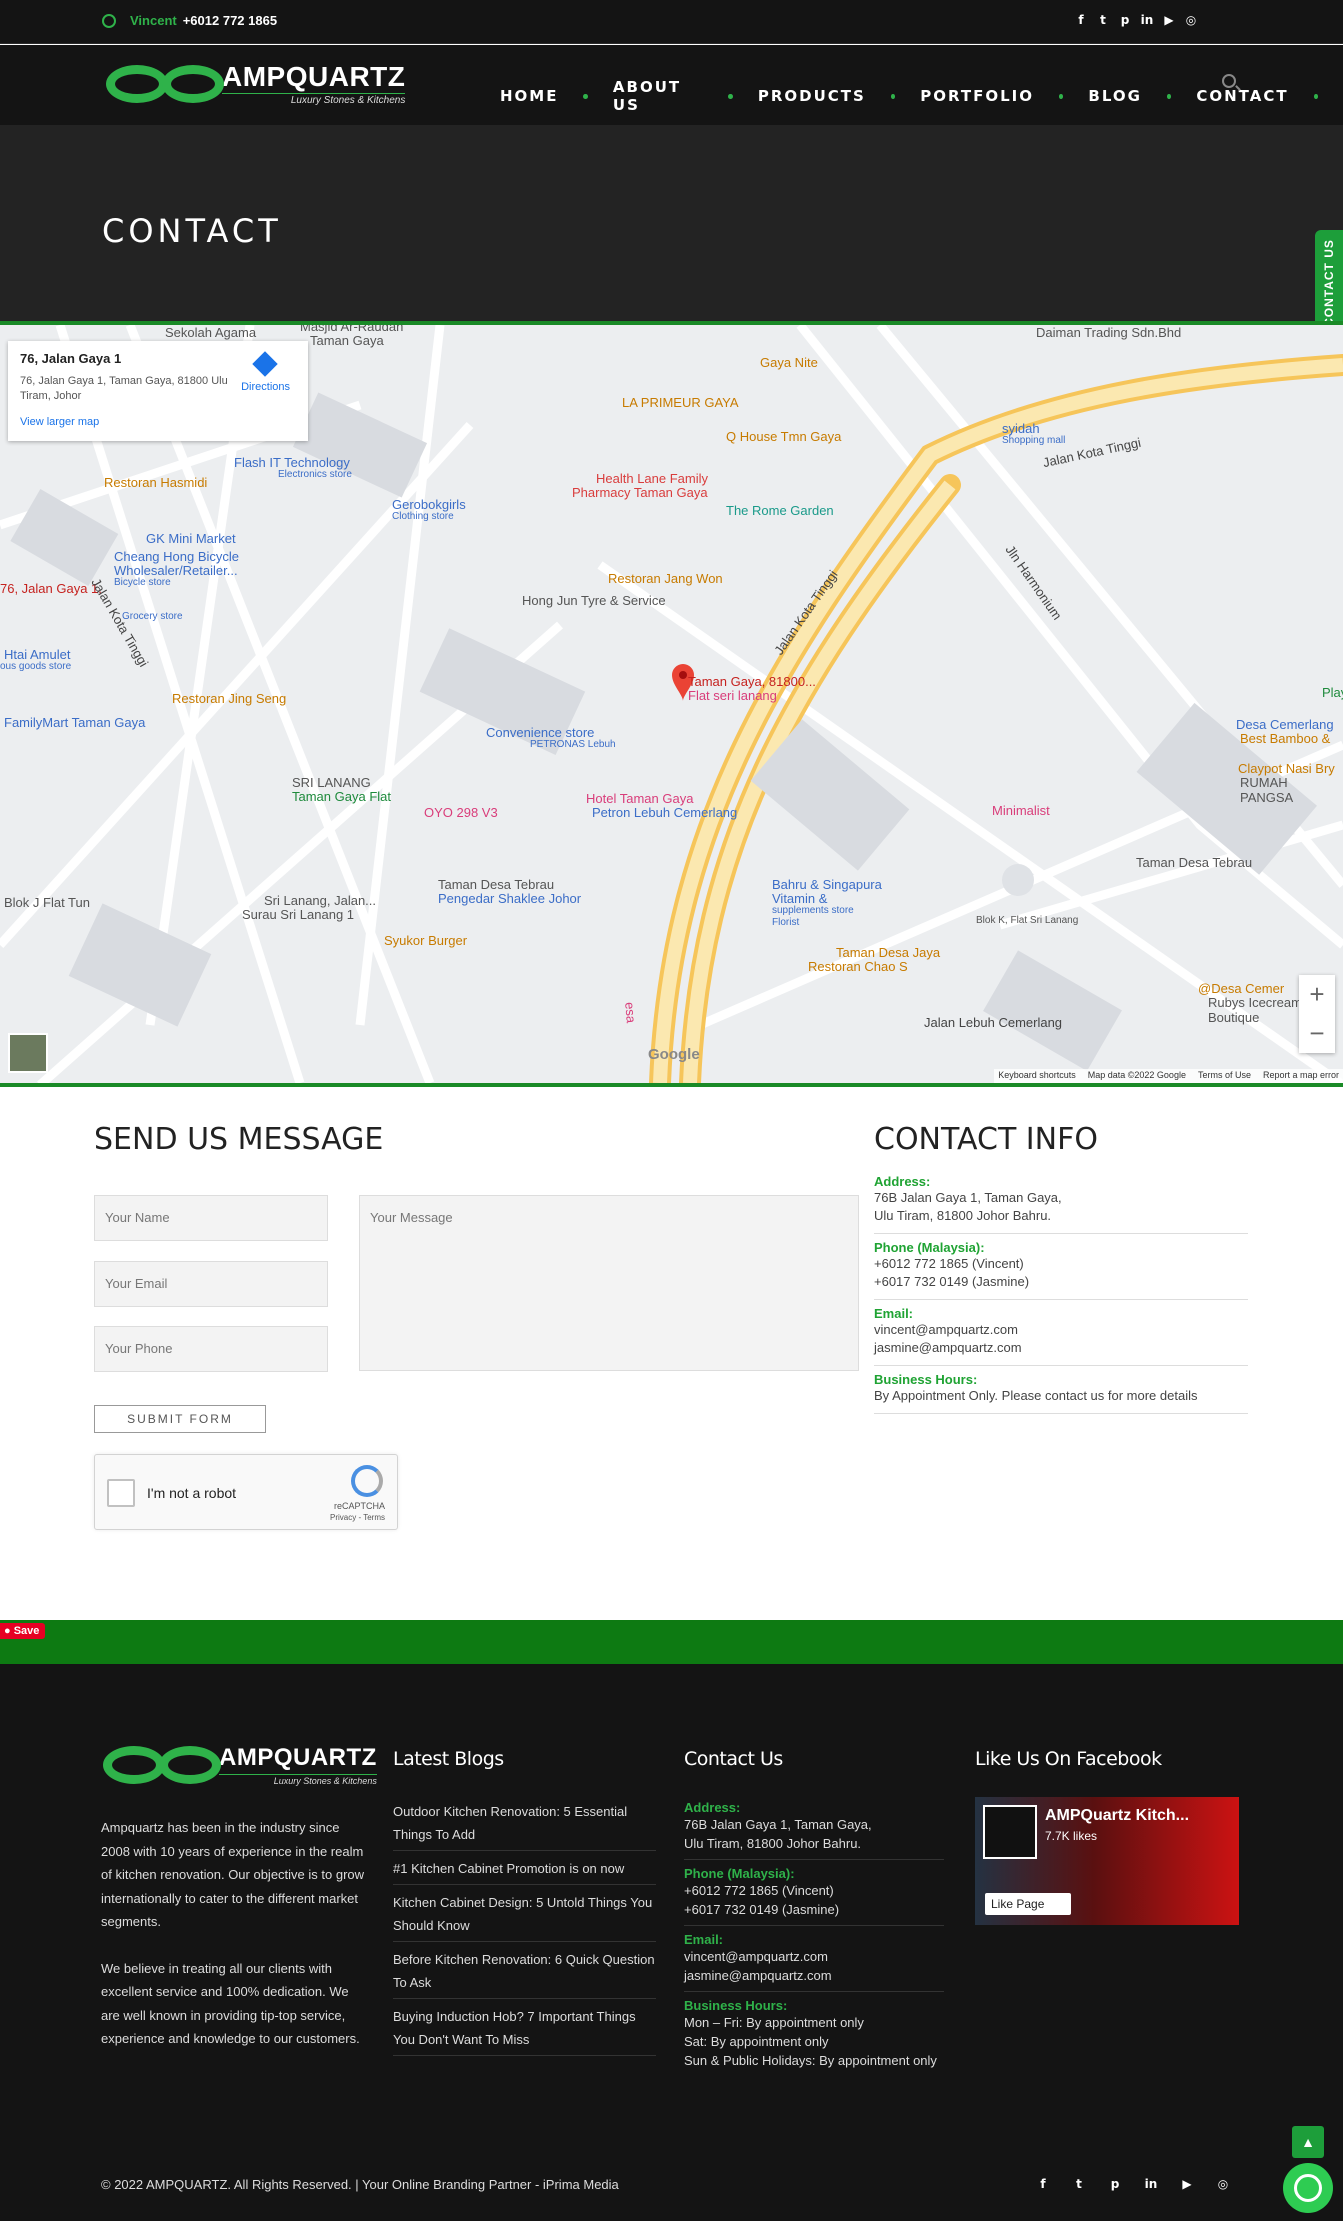 This screenshot has height=2221, width=1343. Describe the element at coordinates (1301, 1076) in the screenshot. I see `report-error-link: Report a map error` at that location.